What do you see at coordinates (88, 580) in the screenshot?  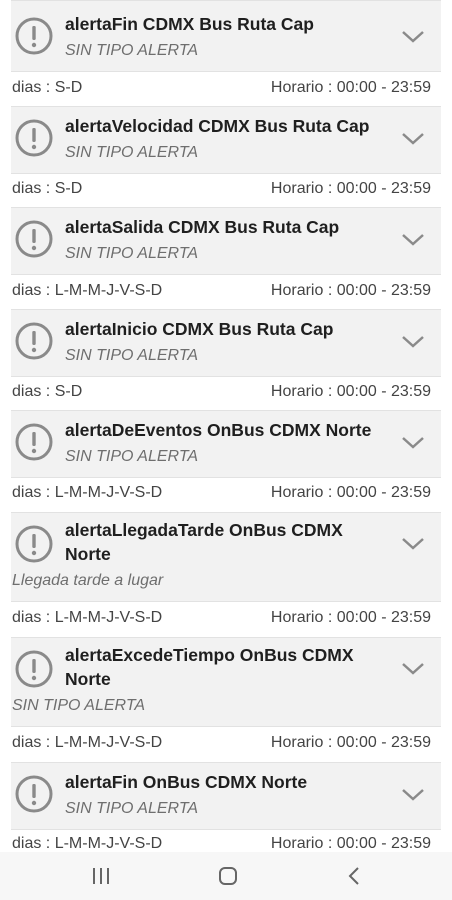 I see `alert-subtitle: Llegada tarde a lugar` at bounding box center [88, 580].